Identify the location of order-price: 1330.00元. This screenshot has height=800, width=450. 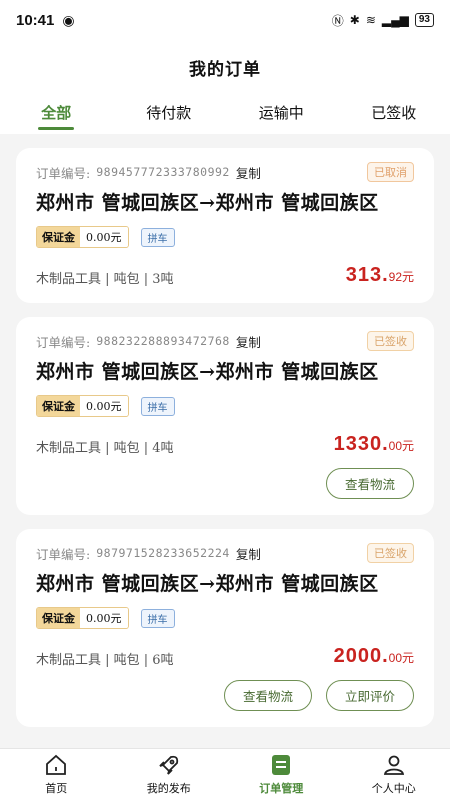
(374, 444).